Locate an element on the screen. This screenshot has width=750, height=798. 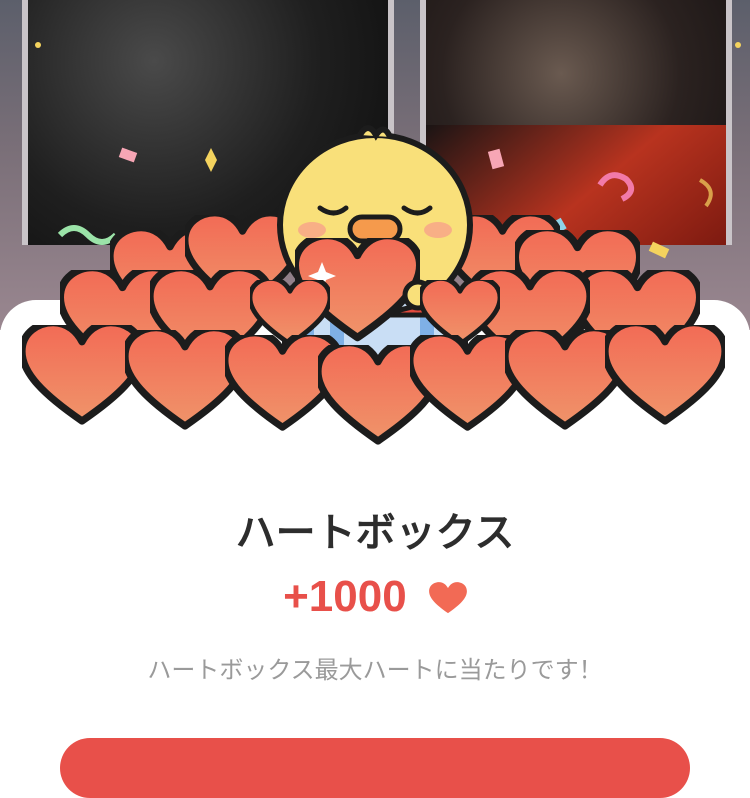
reward-amount-row: +1000 is located at coordinates (375, 599).